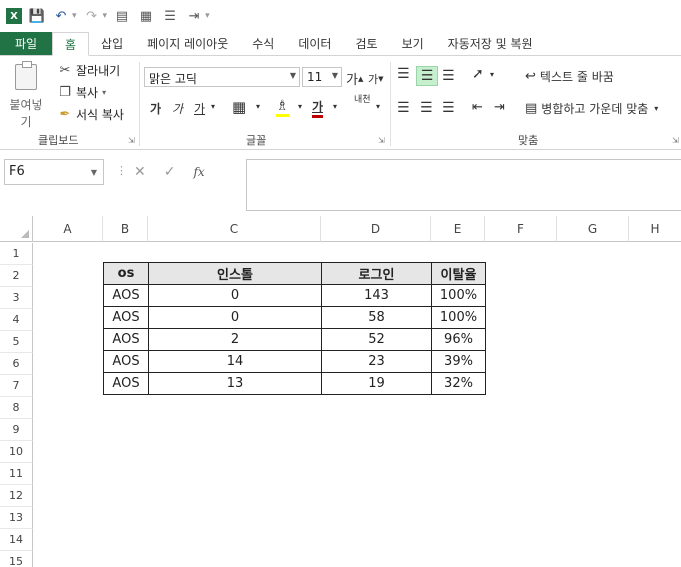  I want to click on align-left-icon: ☰, so click(403, 108).